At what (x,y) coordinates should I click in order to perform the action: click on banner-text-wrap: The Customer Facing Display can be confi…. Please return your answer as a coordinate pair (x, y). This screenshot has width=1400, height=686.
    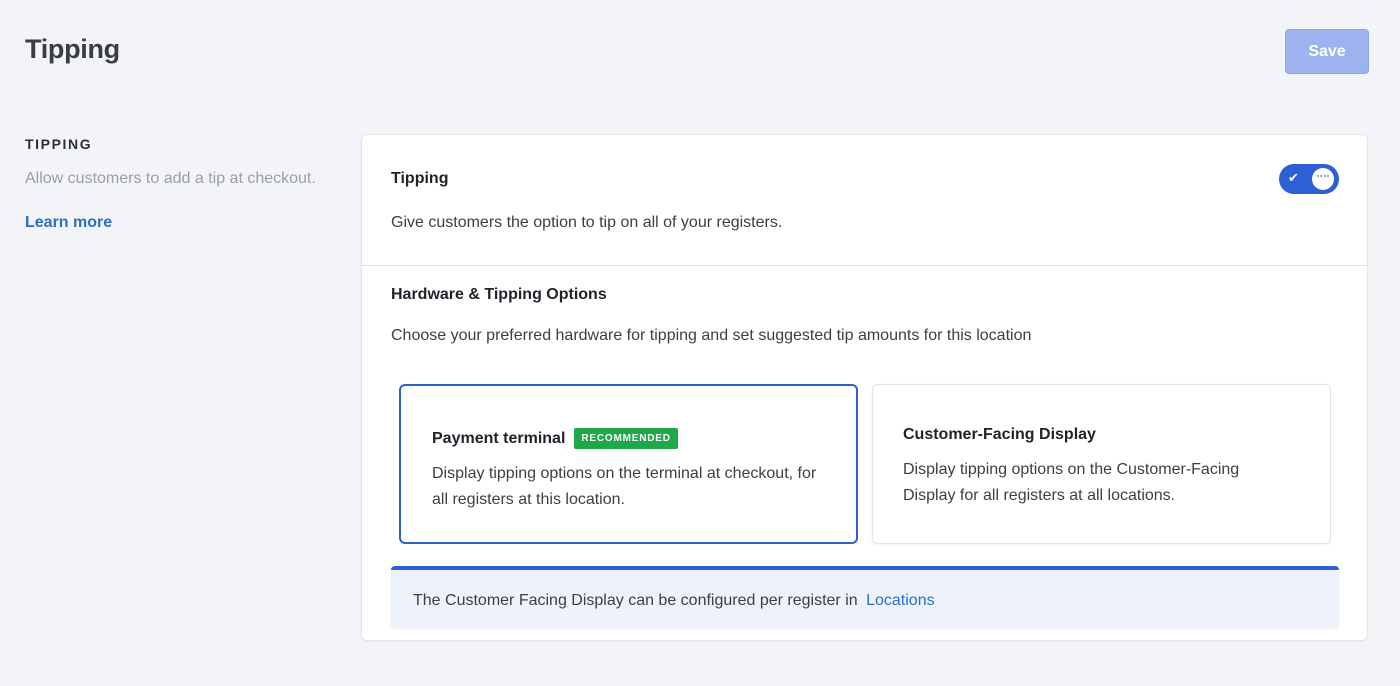
    Looking at the image, I should click on (674, 601).